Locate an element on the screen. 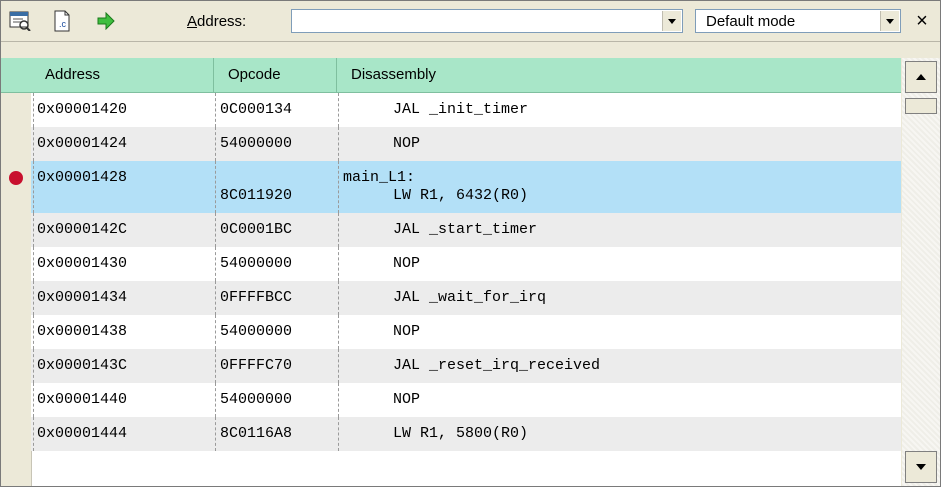  close-icon: × is located at coordinates (922, 21).